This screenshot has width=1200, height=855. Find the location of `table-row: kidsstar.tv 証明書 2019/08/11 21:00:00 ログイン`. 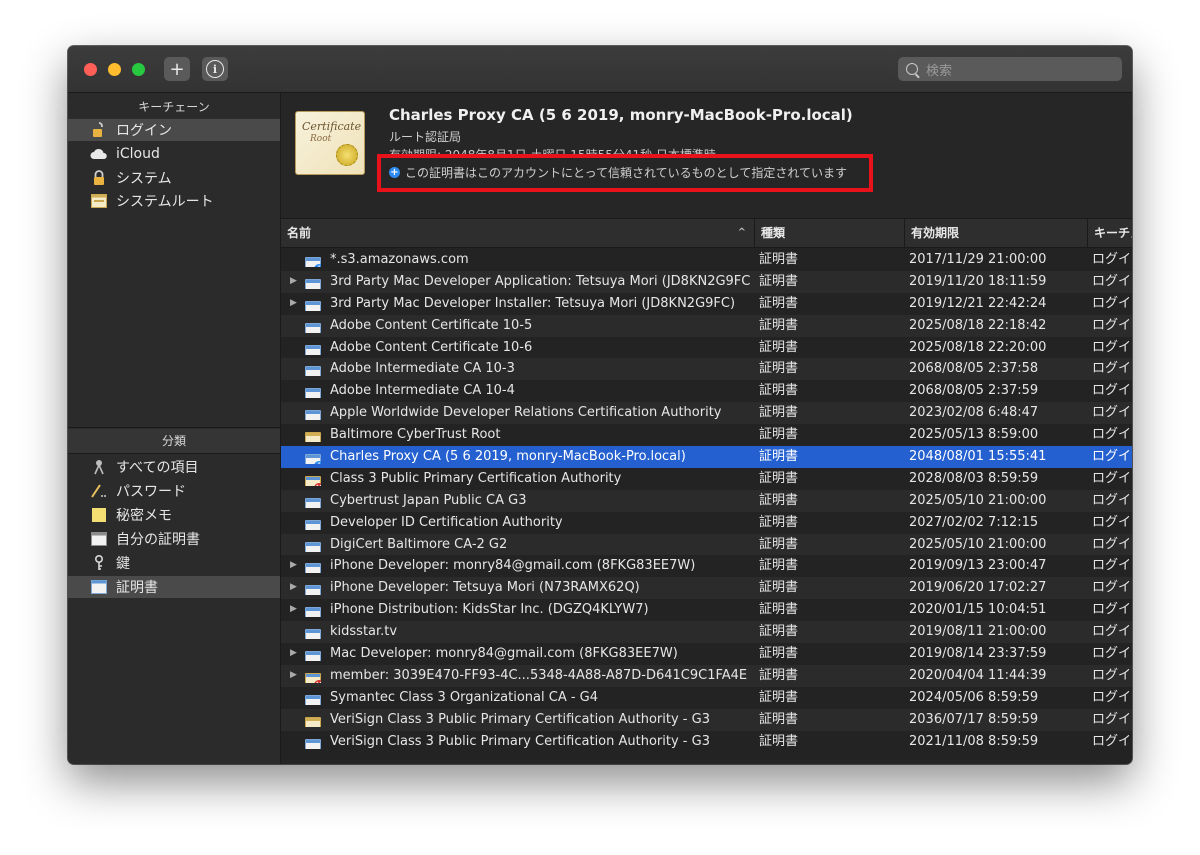

table-row: kidsstar.tv 証明書 2019/08/11 21:00:00 ログイン is located at coordinates (706, 632).